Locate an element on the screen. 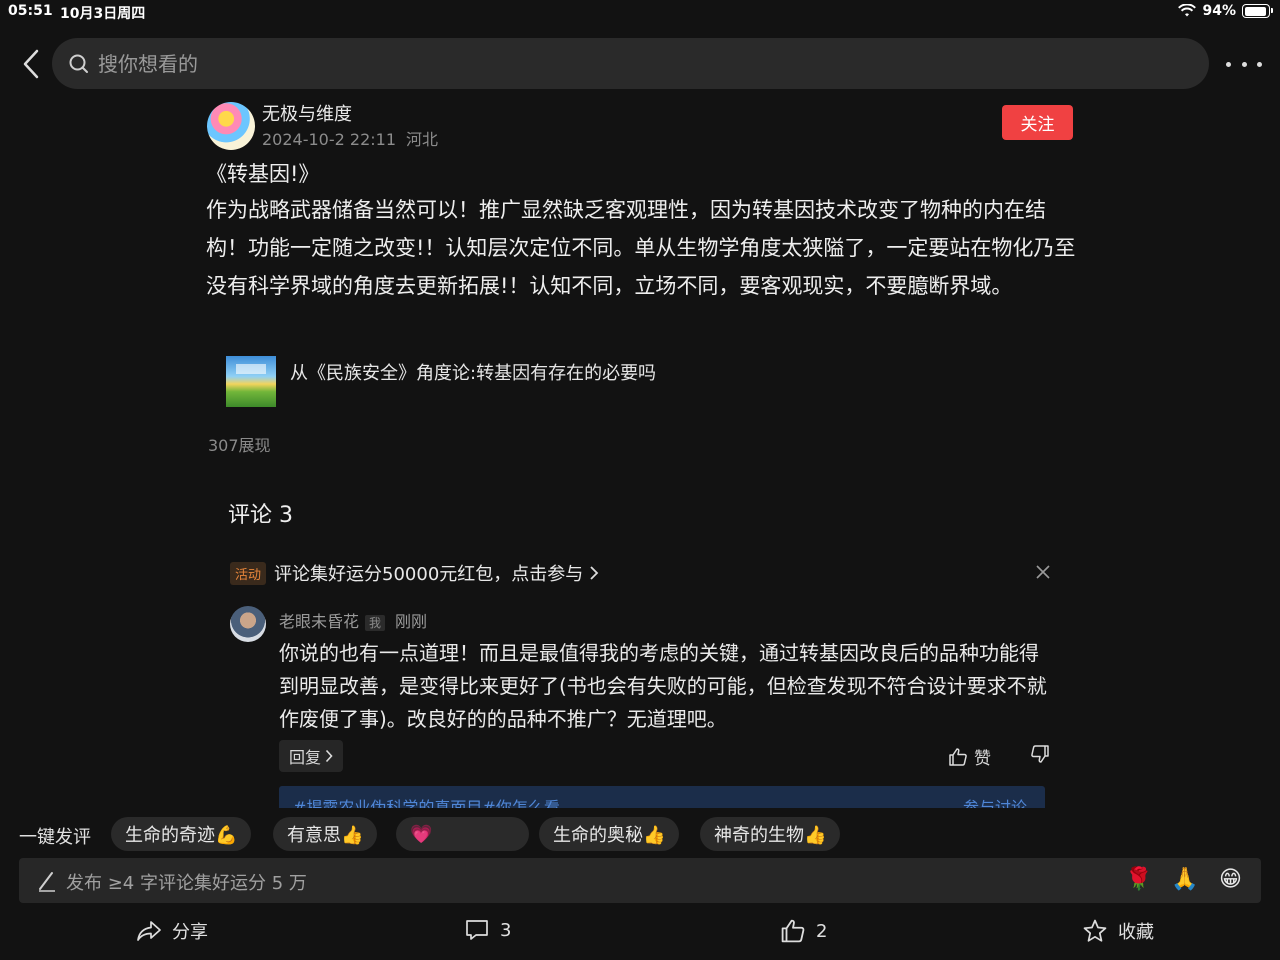 This screenshot has width=1280, height=960. battery-icon is located at coordinates (1257, 11).